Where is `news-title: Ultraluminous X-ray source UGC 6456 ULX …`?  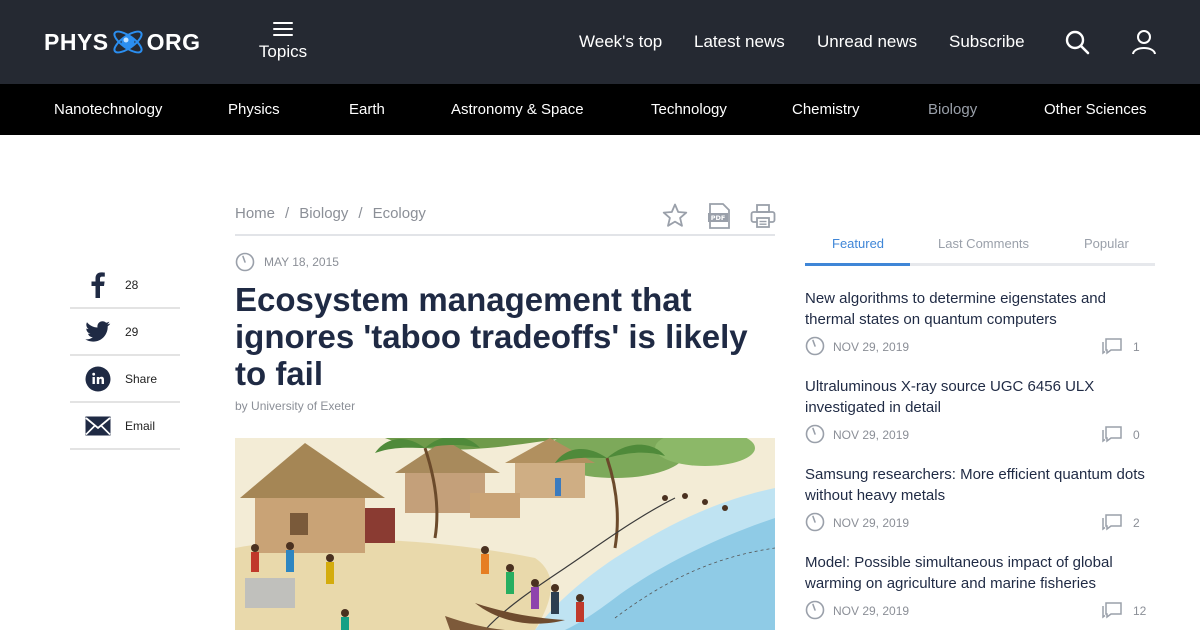 news-title: Ultraluminous X-ray source UGC 6456 ULX … is located at coordinates (980, 397).